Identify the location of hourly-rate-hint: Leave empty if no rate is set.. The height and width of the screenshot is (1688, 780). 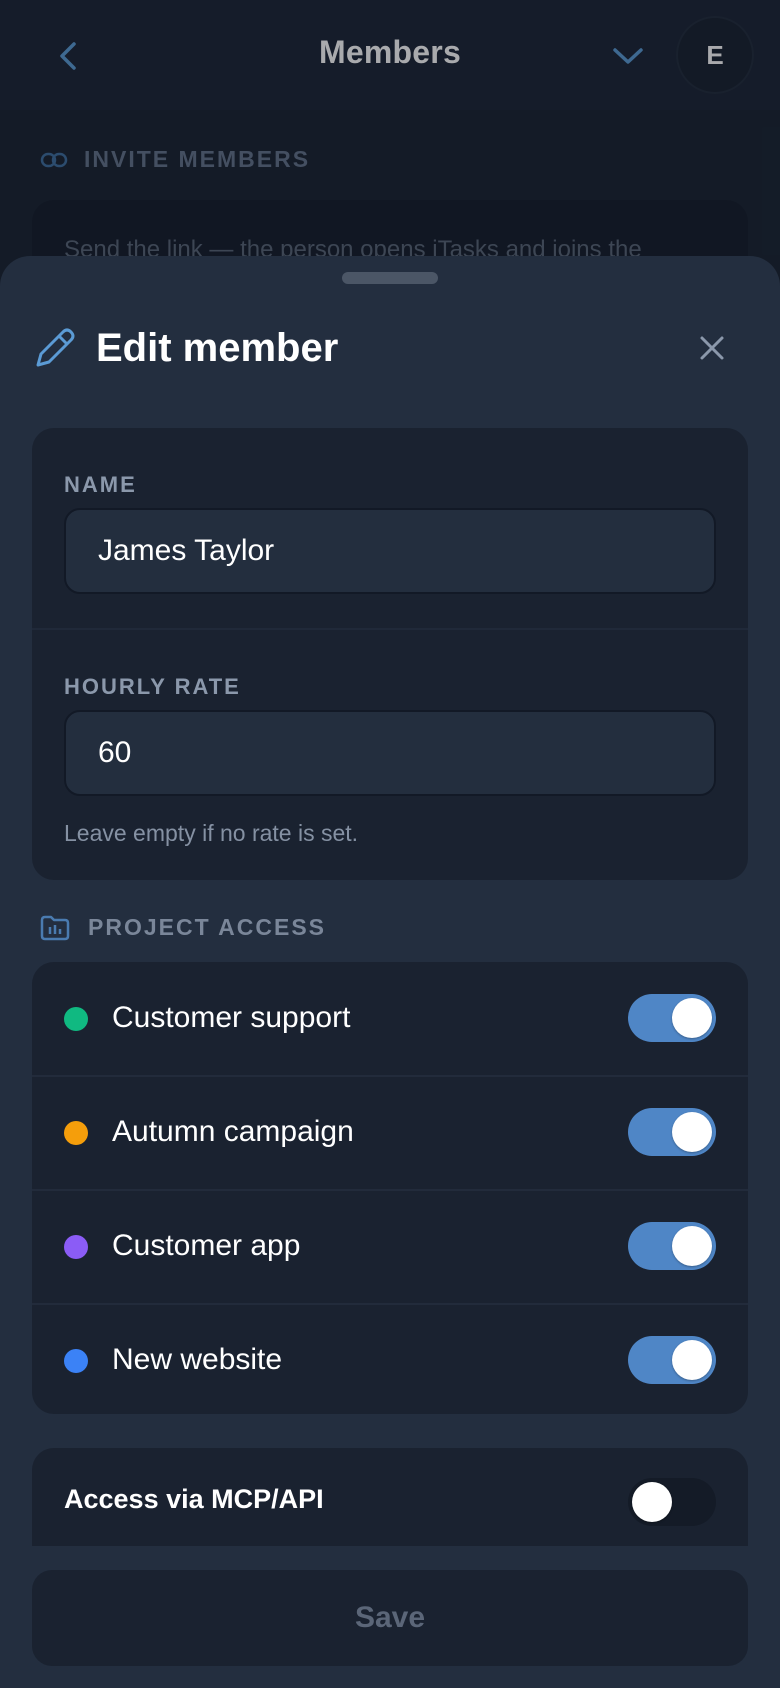
(211, 833).